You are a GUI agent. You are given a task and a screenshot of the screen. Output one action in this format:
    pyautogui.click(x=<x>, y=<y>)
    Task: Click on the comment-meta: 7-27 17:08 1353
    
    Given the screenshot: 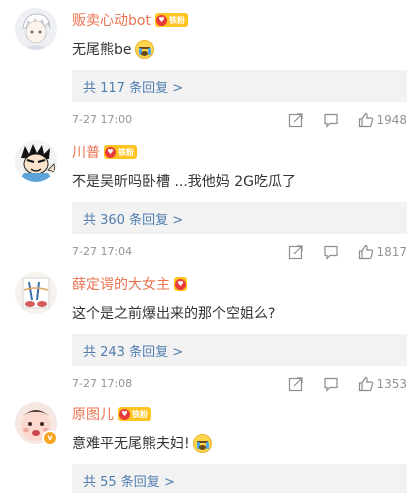 What is the action you would take?
    pyautogui.click(x=239, y=384)
    